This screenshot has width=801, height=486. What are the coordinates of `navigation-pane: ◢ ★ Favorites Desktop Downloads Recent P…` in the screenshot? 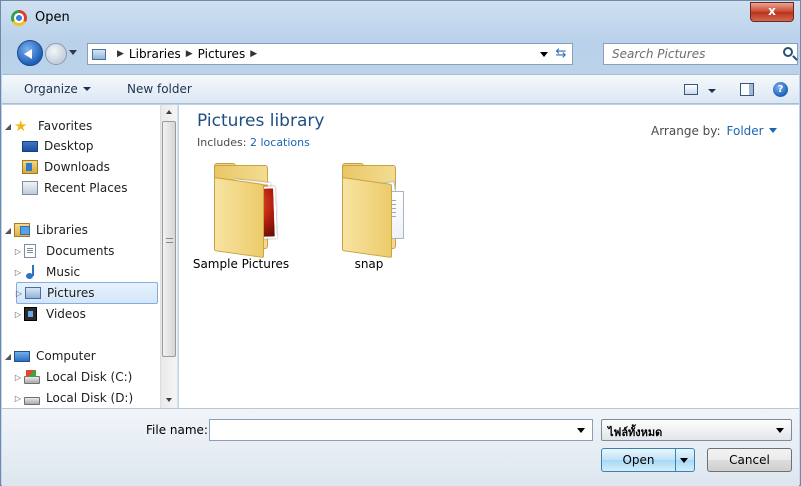 It's located at (90, 256).